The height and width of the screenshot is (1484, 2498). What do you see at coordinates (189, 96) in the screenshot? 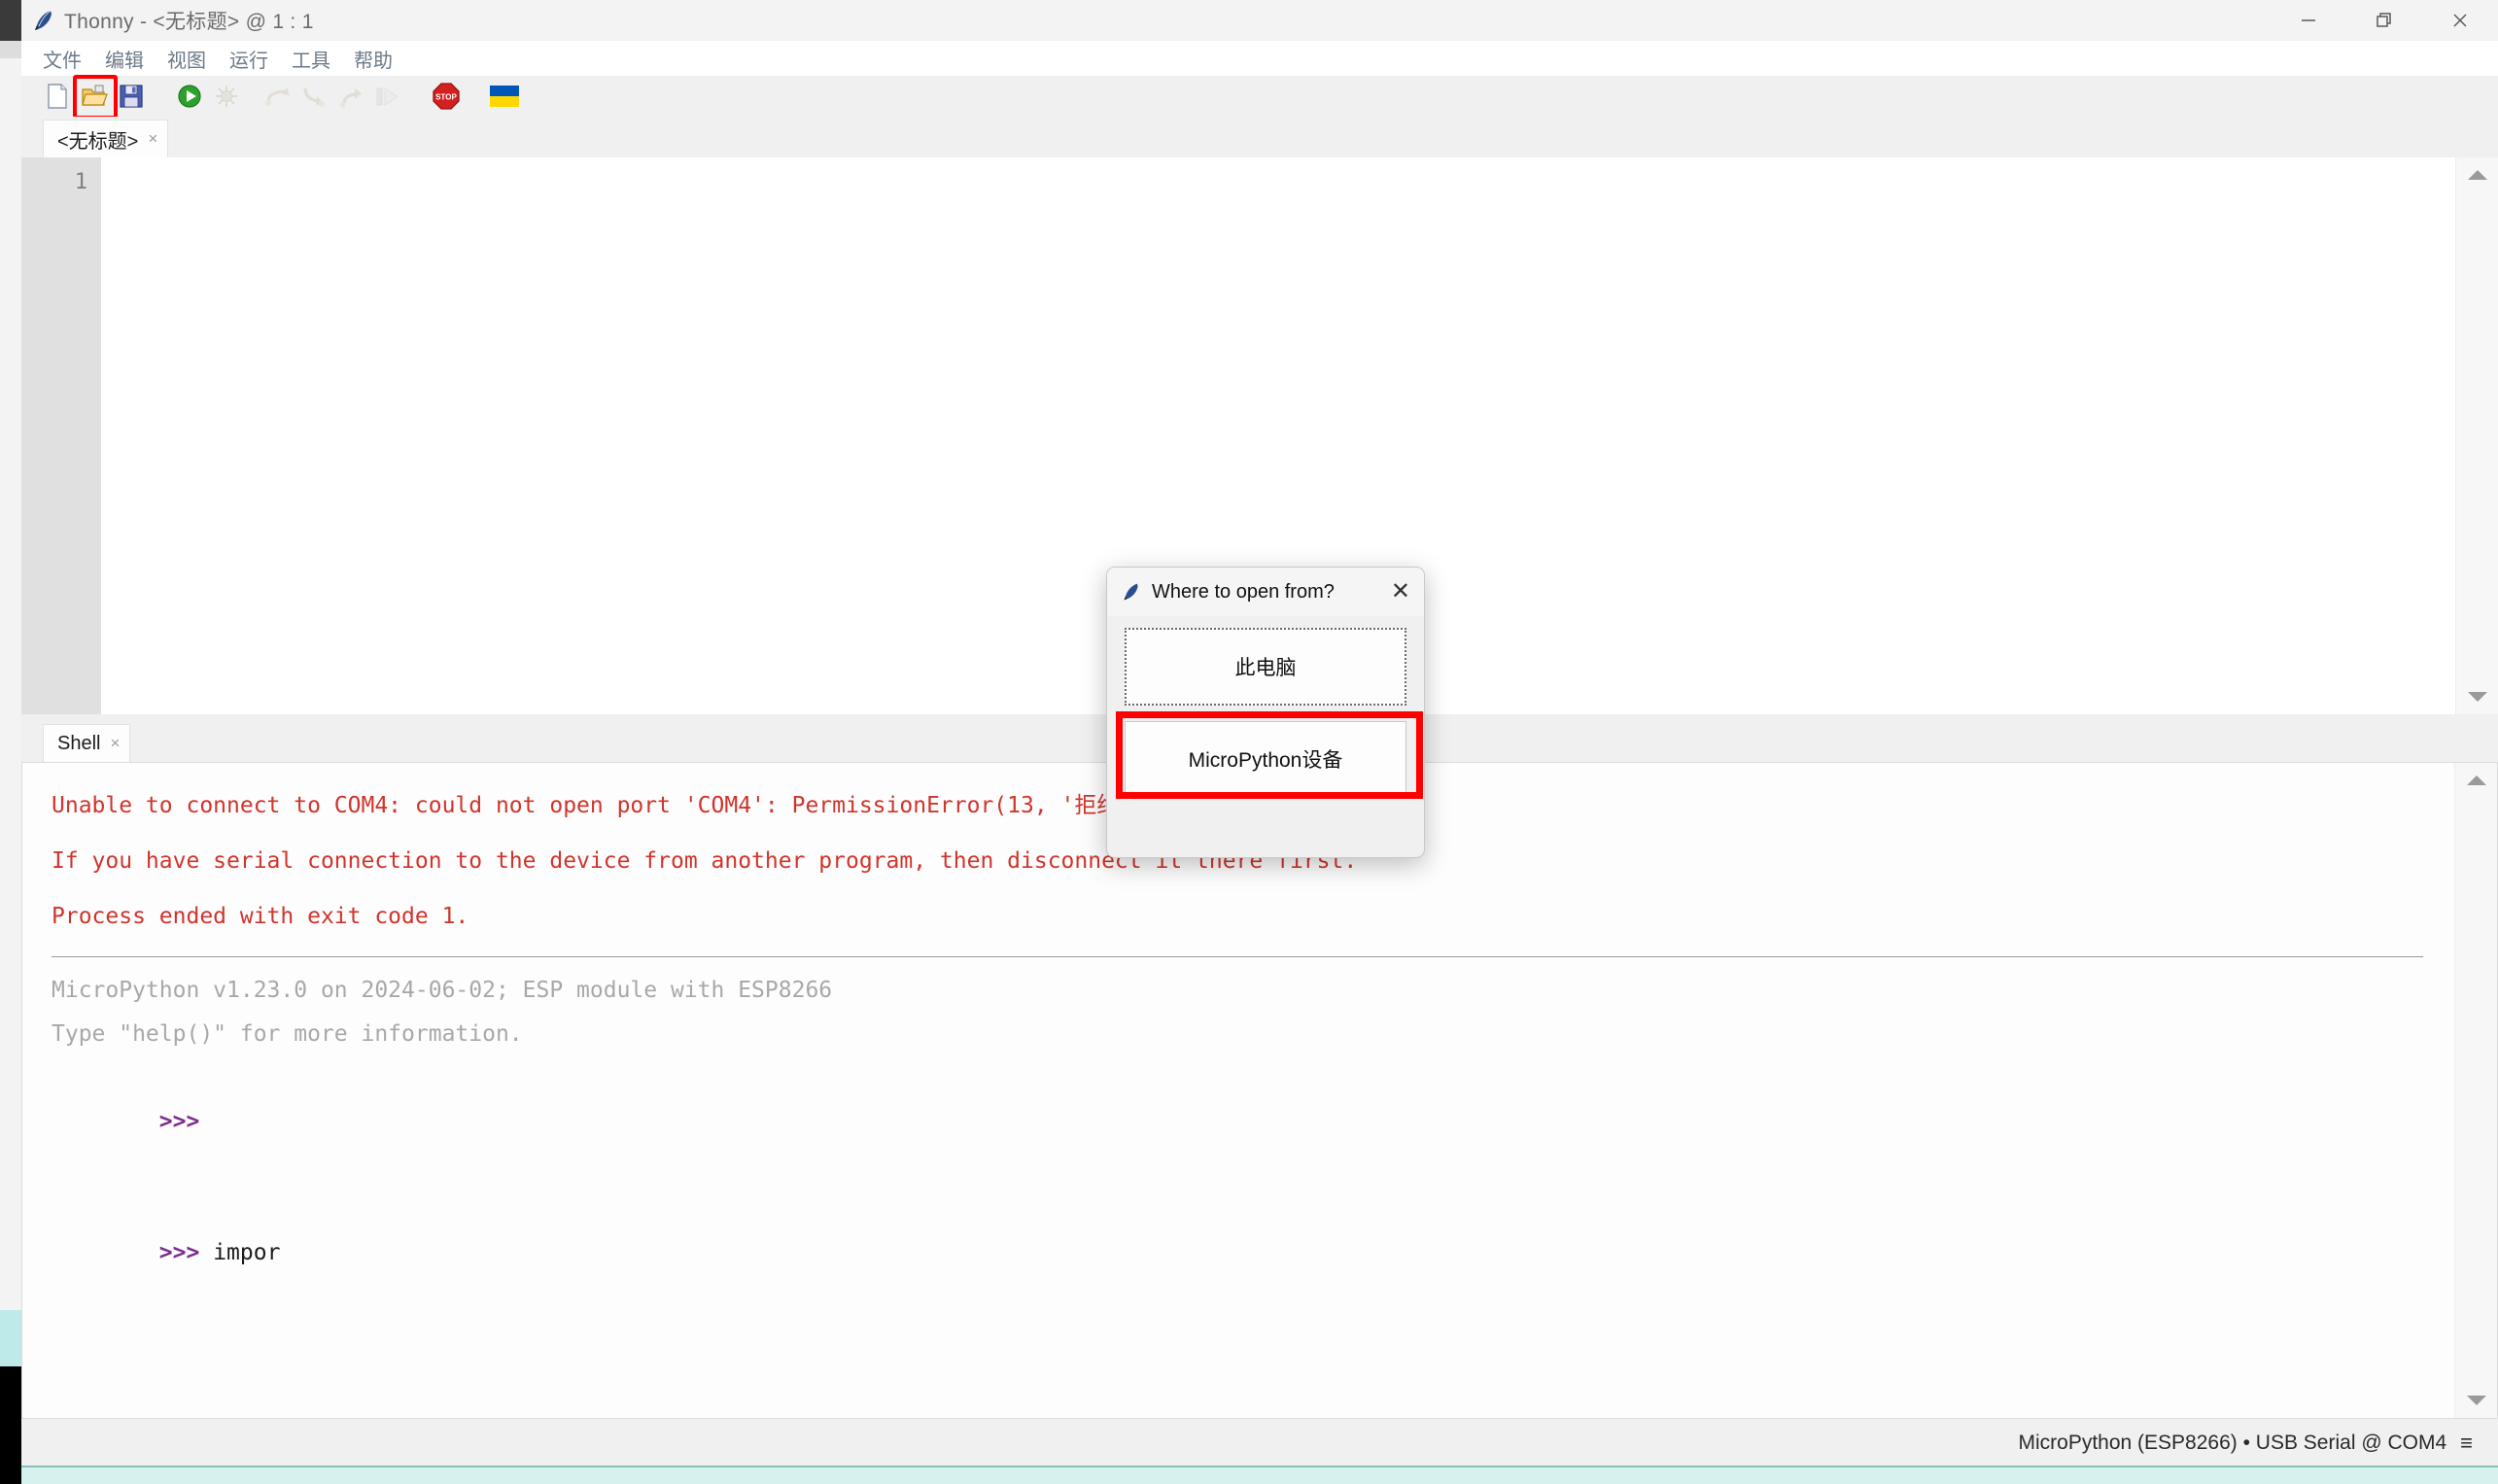
I see `run-button` at bounding box center [189, 96].